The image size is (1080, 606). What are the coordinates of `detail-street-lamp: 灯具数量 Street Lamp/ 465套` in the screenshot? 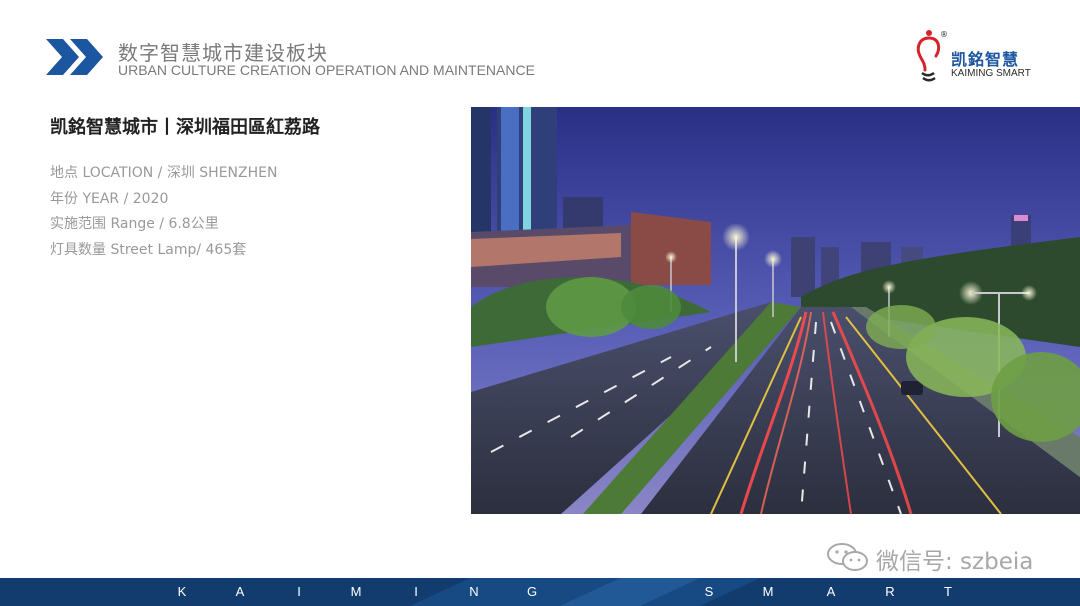 It's located at (148, 249).